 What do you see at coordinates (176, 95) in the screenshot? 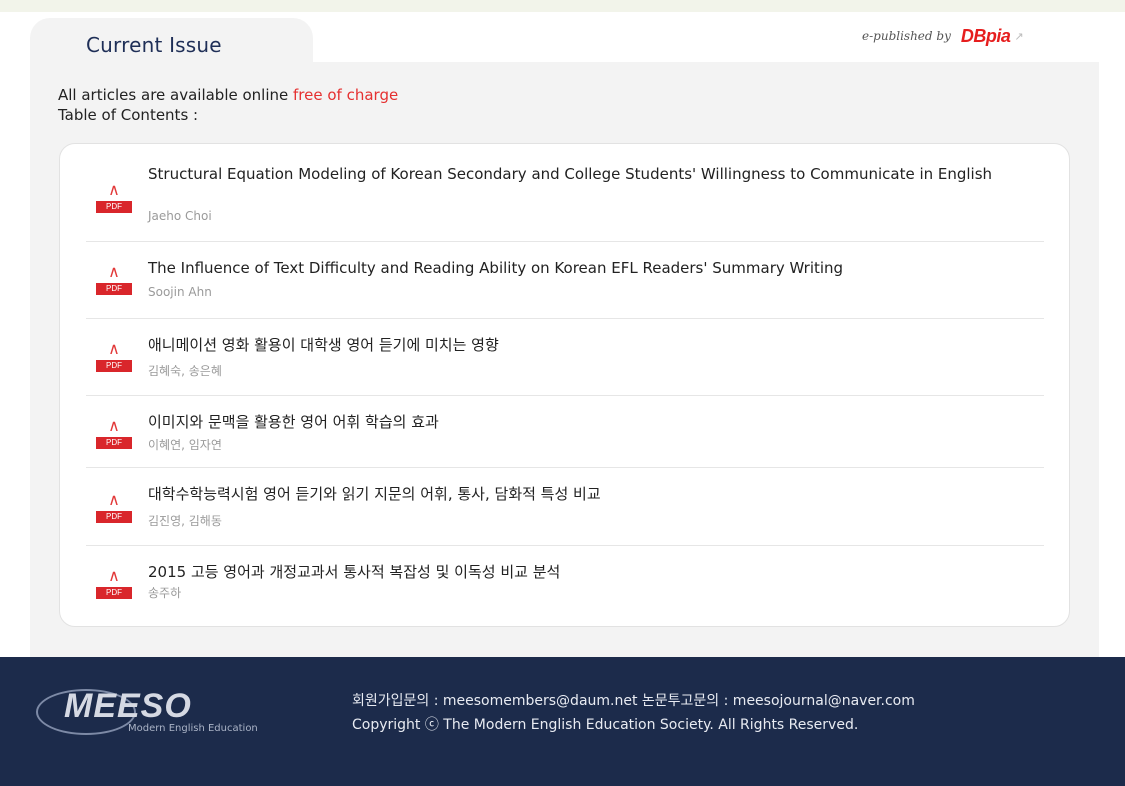
I see `free-access-prefix: All articles are available online` at bounding box center [176, 95].